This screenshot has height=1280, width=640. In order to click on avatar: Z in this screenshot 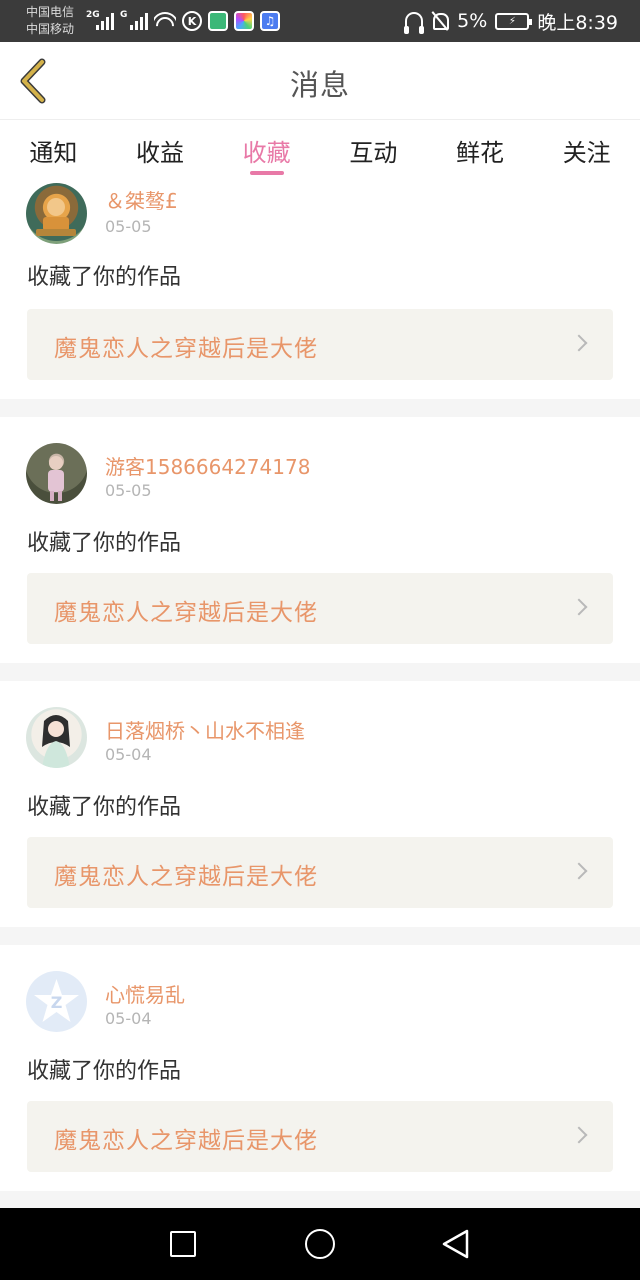, I will do `click(56, 1001)`.